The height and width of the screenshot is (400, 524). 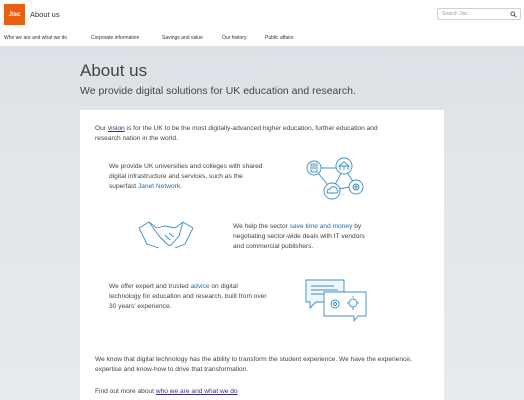 I want to click on nav-who-we-are: Who we are and what we do, so click(x=35, y=38).